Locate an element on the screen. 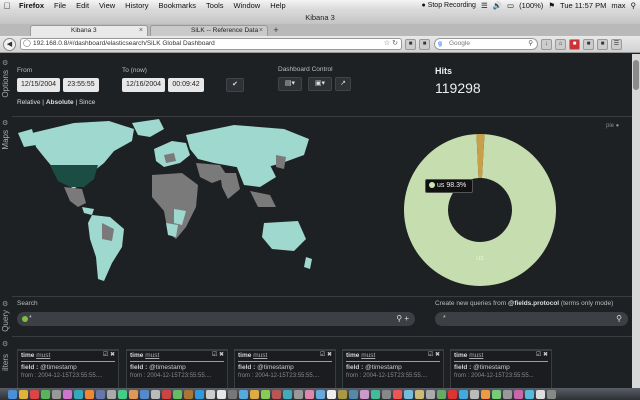 The image size is (640, 400). map-region-south-africa is located at coordinates (172, 230).